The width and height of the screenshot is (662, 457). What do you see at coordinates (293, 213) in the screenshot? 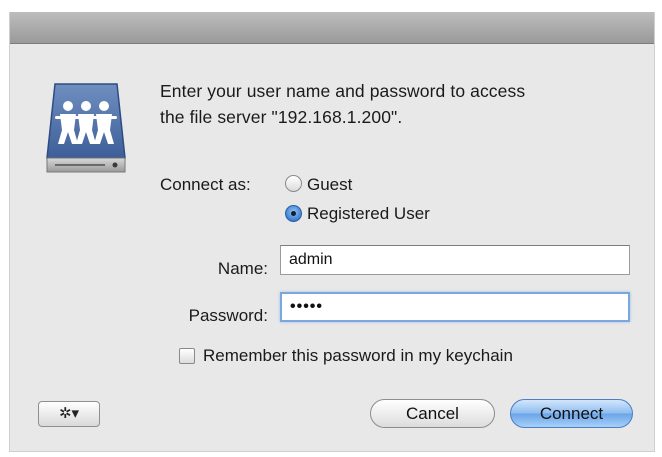
I see `registered-user-radio` at bounding box center [293, 213].